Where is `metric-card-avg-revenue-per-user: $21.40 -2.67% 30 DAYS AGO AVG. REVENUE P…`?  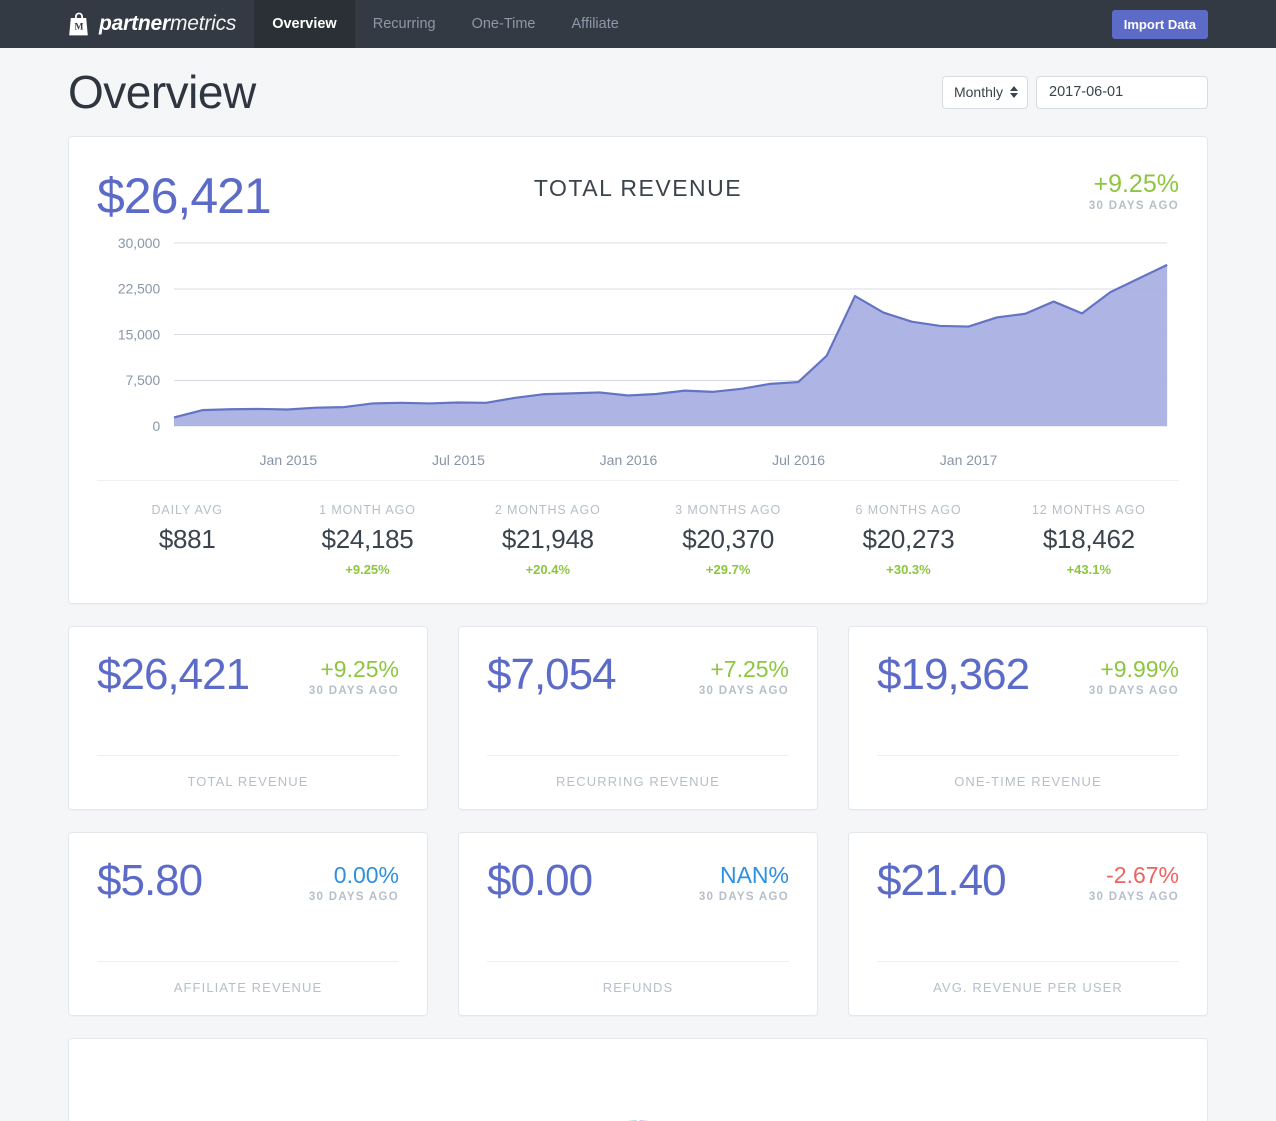
metric-card-avg-revenue-per-user: $21.40 -2.67% 30 DAYS AGO AVG. REVENUE P… is located at coordinates (1028, 924).